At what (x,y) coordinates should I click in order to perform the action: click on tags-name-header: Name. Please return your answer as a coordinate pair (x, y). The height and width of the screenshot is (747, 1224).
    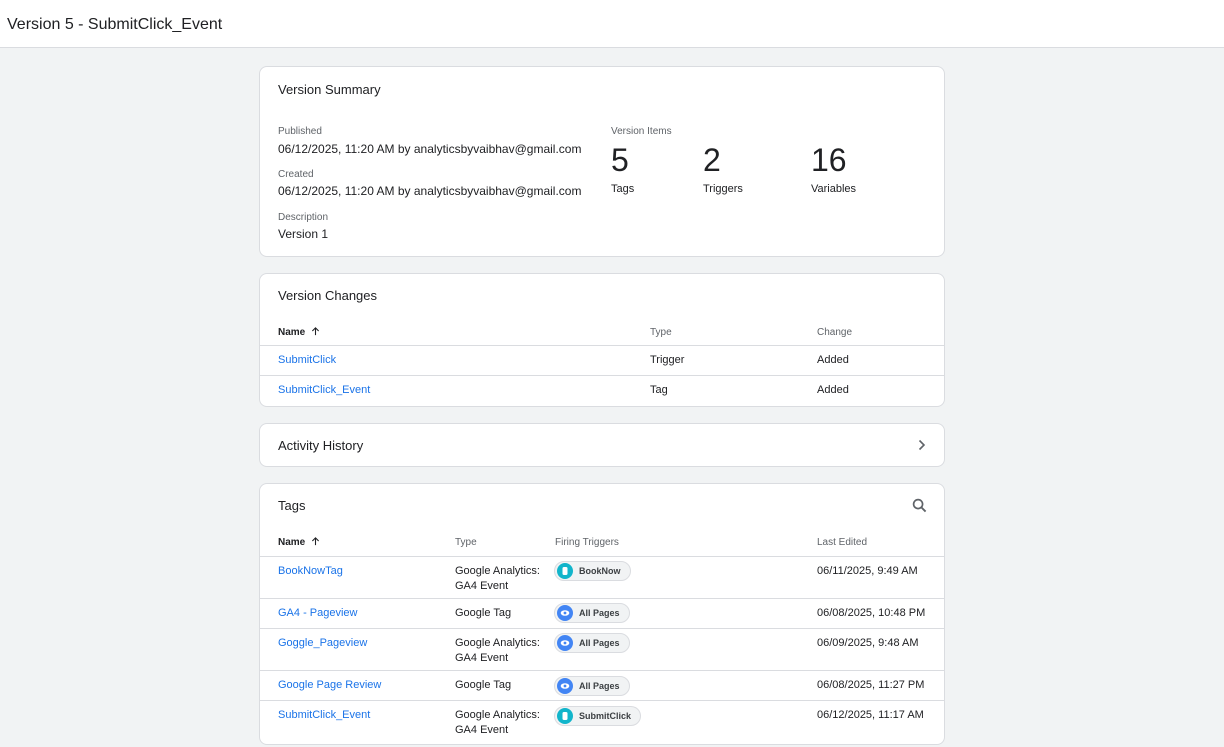
    Looking at the image, I should click on (299, 542).